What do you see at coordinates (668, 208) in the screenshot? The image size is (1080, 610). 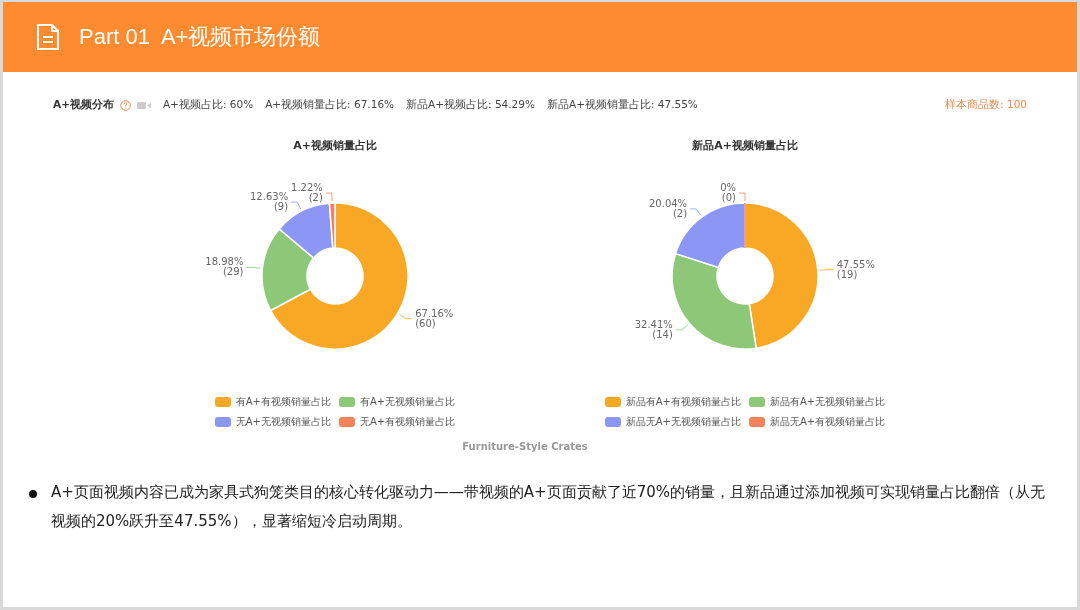 I see `slice-label: 20.04% (2)` at bounding box center [668, 208].